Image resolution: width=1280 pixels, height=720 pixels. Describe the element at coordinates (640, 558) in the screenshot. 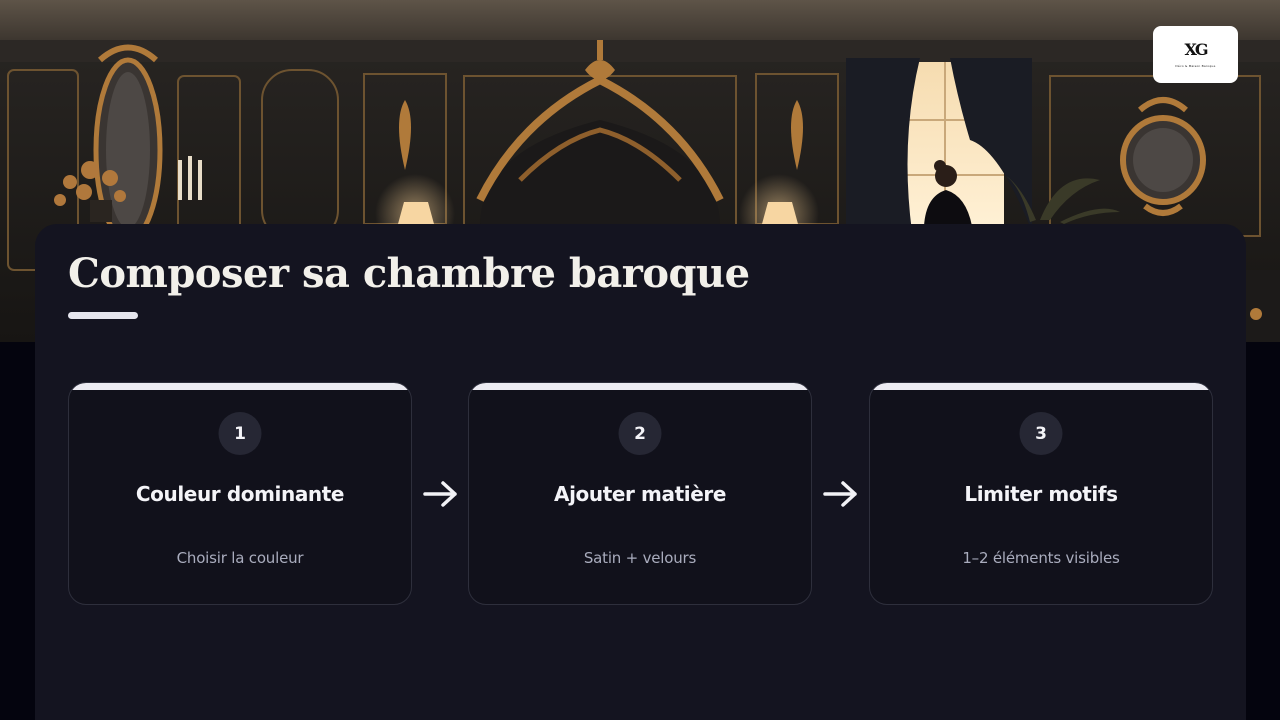

I see `step-description: Satin + velours` at that location.